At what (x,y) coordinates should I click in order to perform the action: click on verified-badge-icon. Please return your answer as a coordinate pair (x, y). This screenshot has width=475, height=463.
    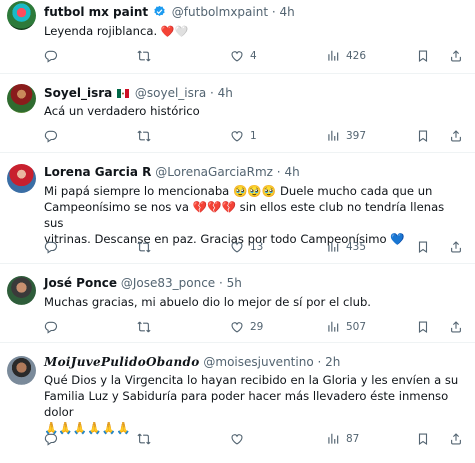
    Looking at the image, I should click on (159, 11).